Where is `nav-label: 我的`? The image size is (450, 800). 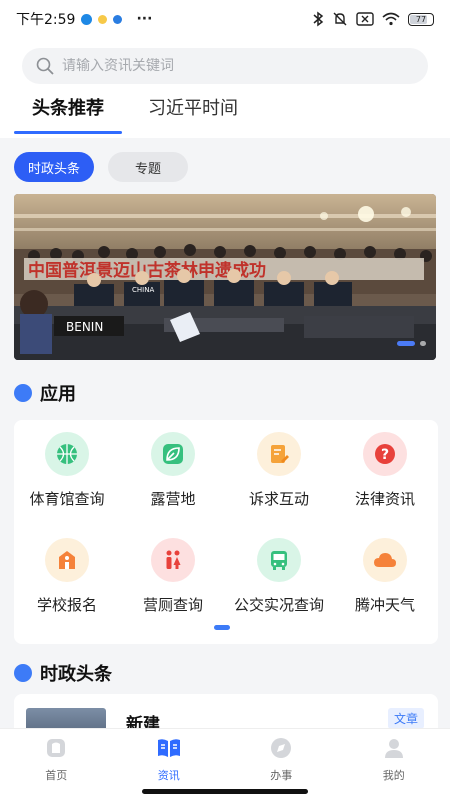 nav-label: 我的 is located at coordinates (393, 775).